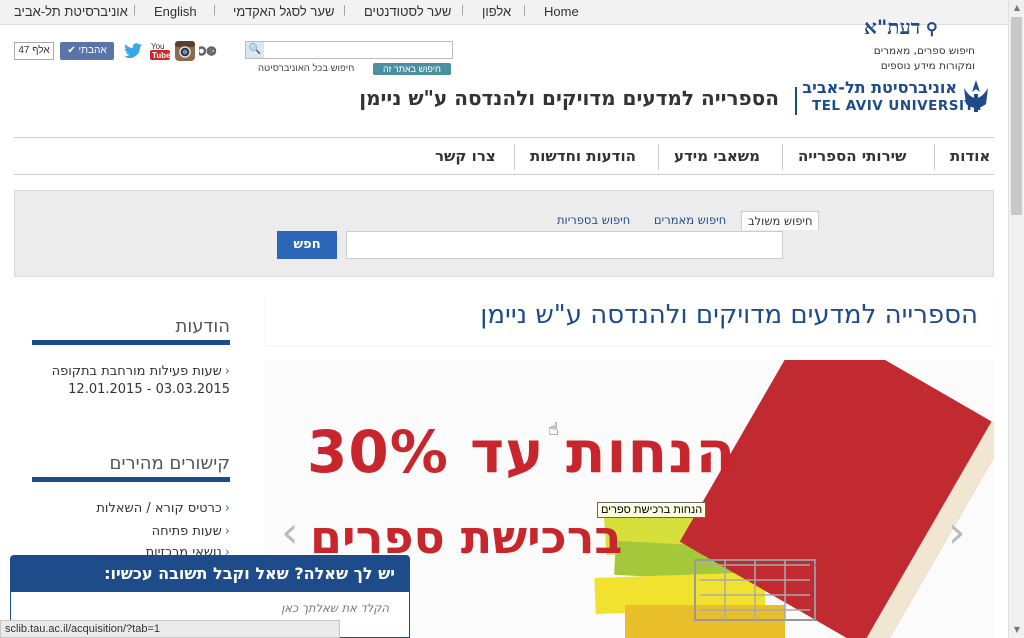  What do you see at coordinates (175, 11) in the screenshot?
I see `topbar-link-english: English` at bounding box center [175, 11].